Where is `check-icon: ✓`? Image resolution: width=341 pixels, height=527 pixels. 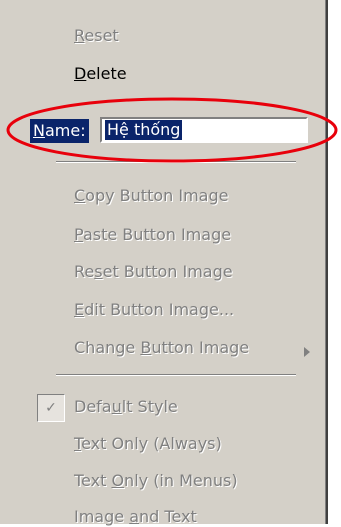 check-icon: ✓ is located at coordinates (51, 408).